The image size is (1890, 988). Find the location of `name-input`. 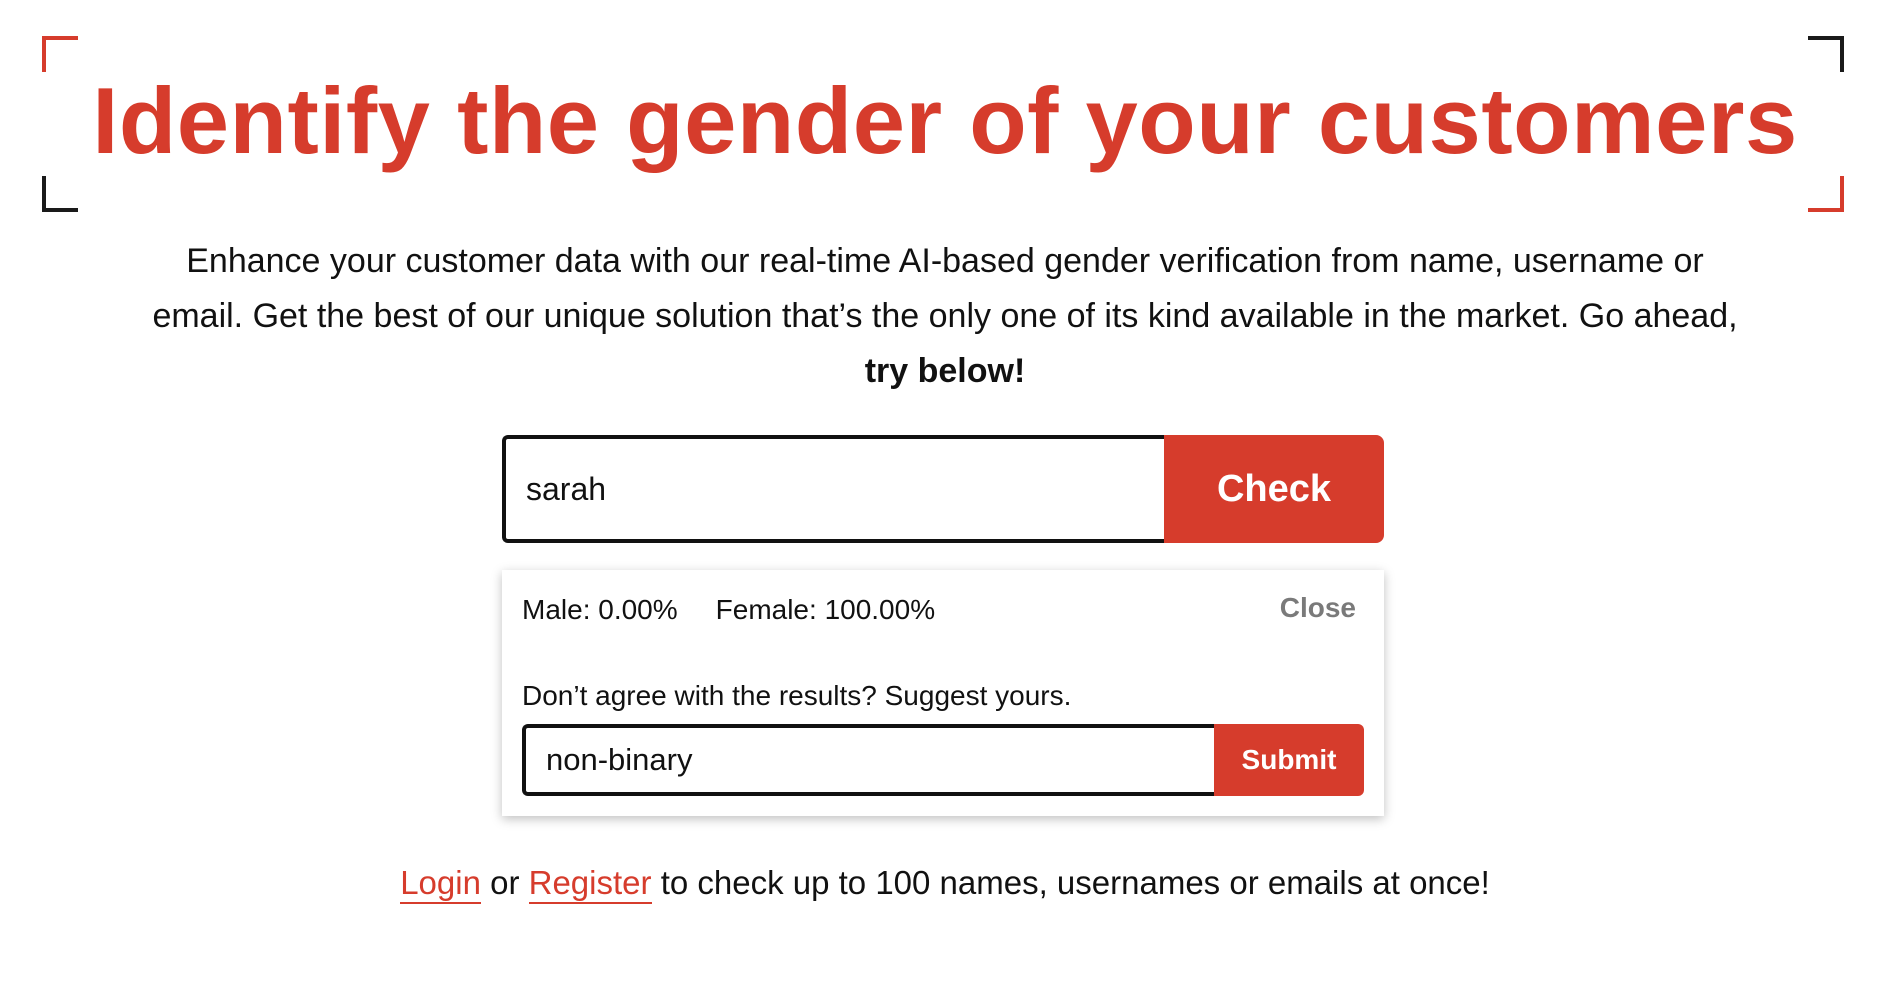

name-input is located at coordinates (833, 489).